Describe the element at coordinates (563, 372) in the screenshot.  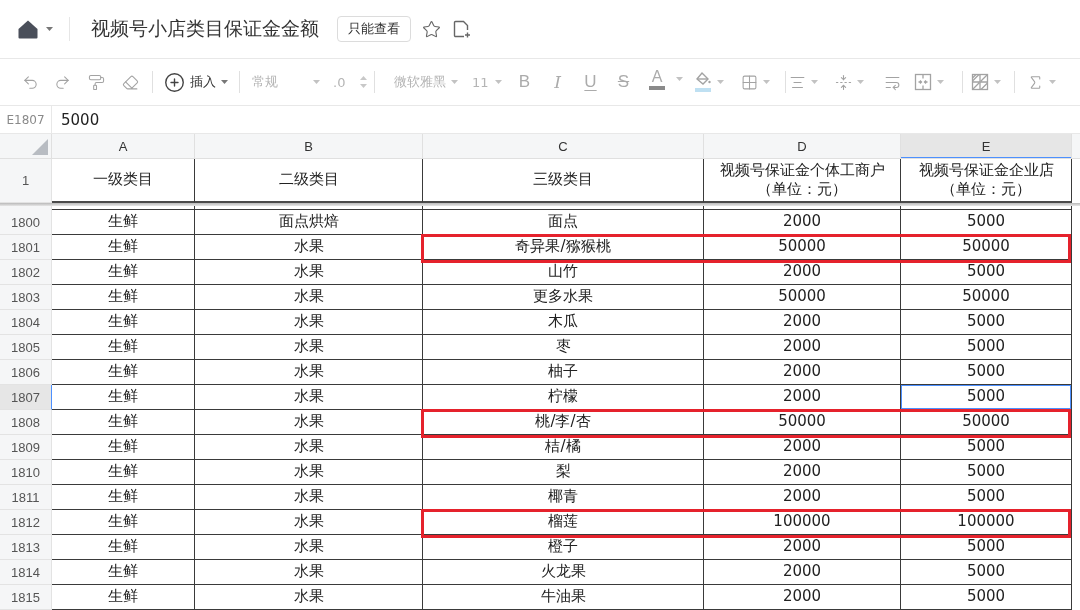
I see `table-cell: 柚子` at that location.